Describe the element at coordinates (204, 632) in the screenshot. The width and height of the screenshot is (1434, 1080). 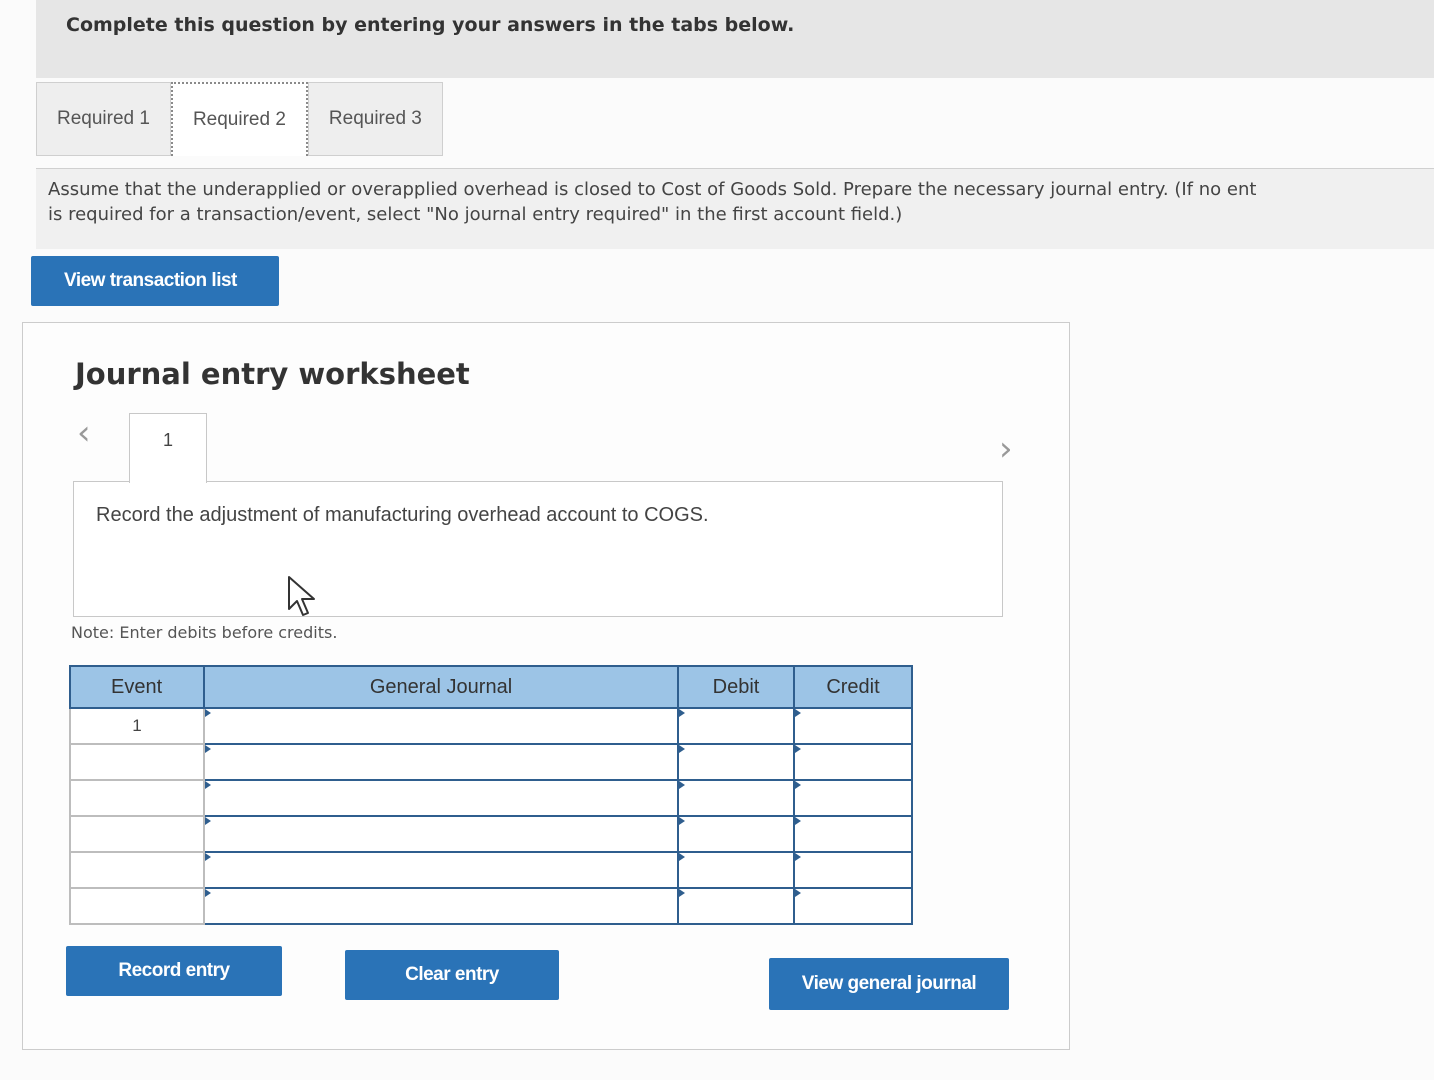
I see `entry-note: Note: Enter debits before credits.` at that location.